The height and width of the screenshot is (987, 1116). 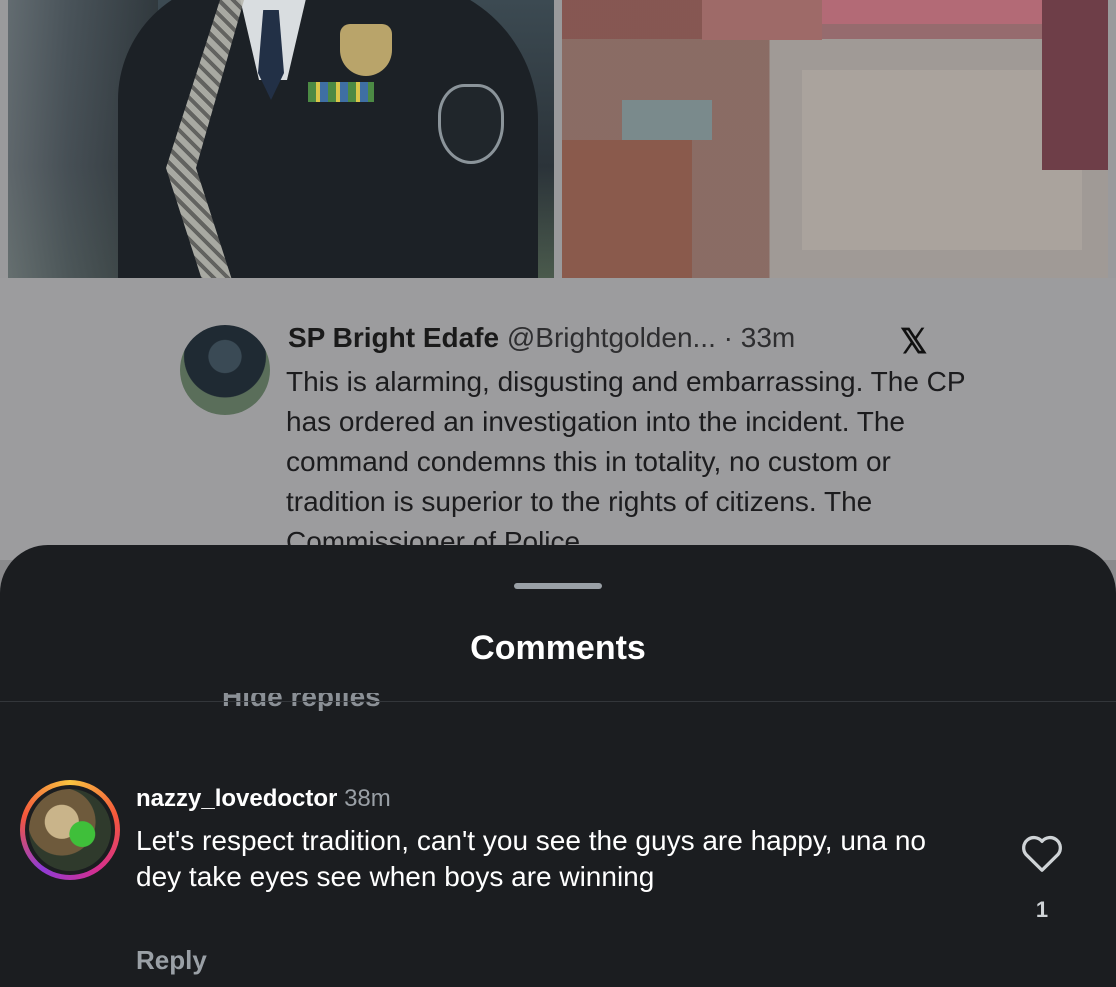 What do you see at coordinates (1042, 853) in the screenshot?
I see `heart-icon` at bounding box center [1042, 853].